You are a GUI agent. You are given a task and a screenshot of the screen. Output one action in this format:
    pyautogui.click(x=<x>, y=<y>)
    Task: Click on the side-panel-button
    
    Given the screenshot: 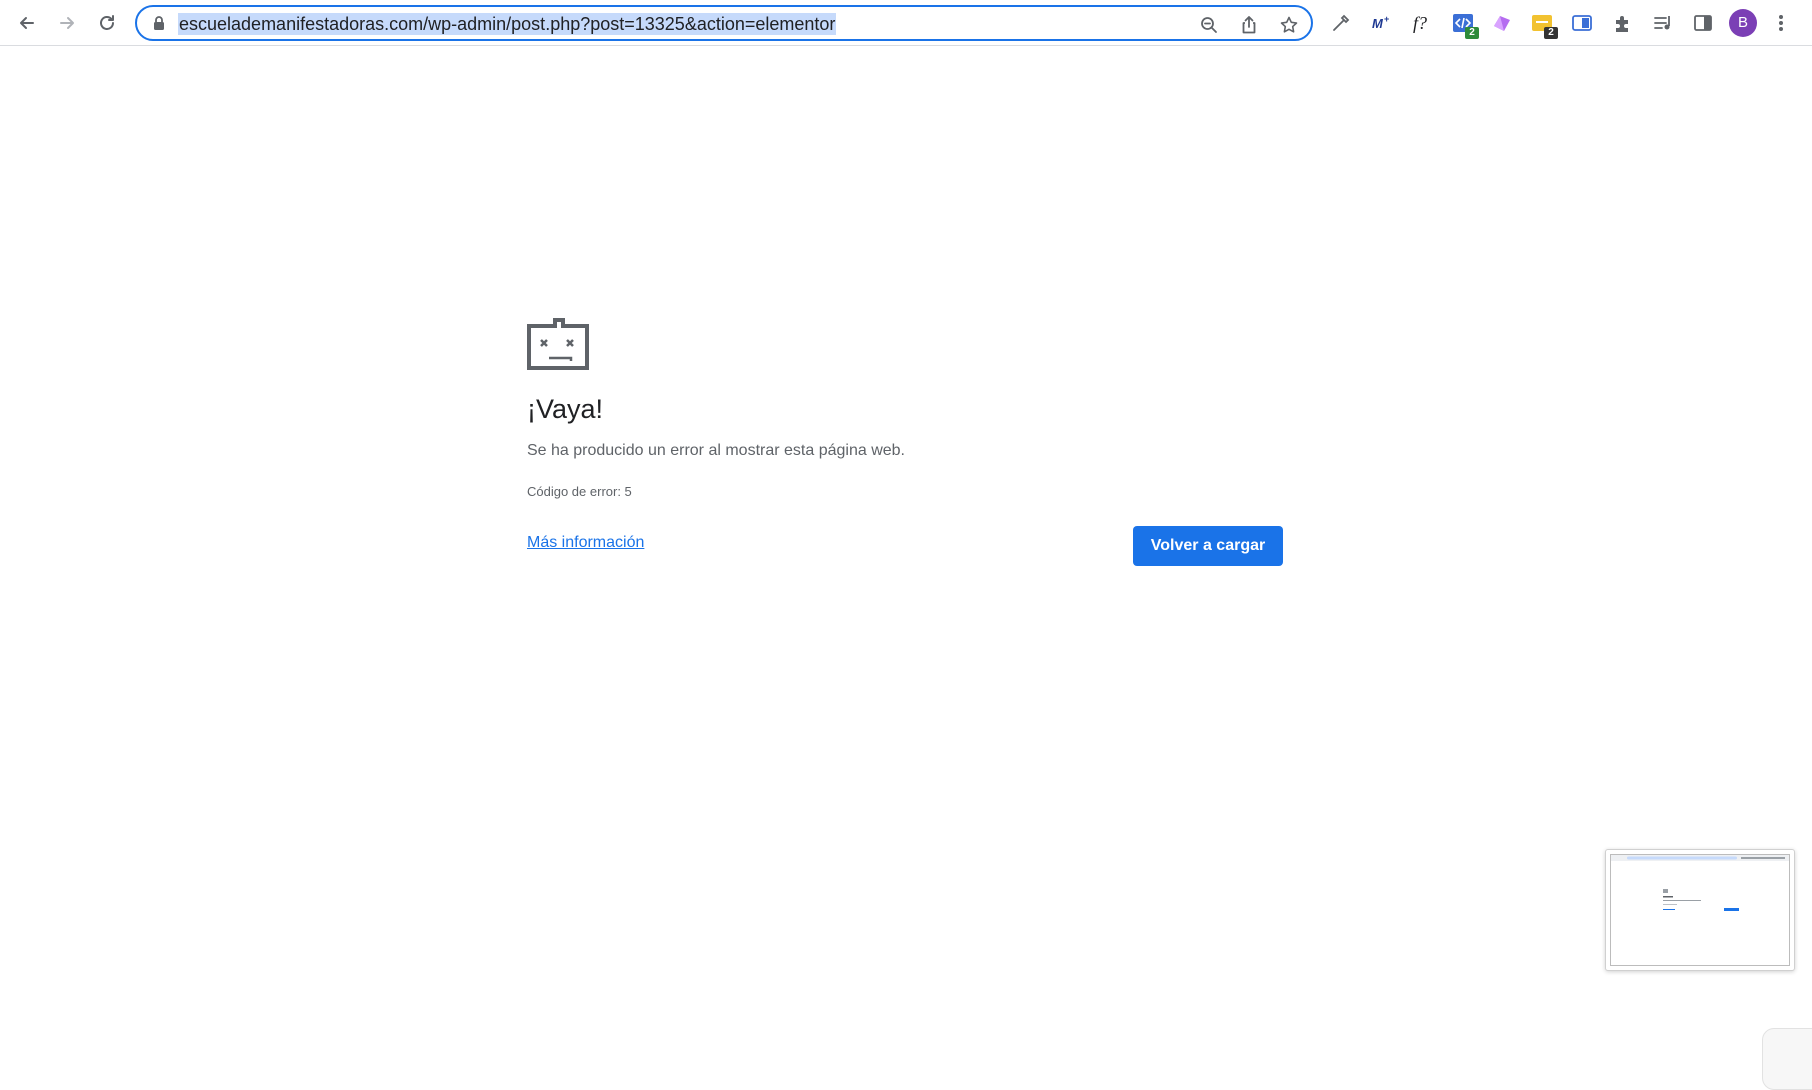 What is the action you would take?
    pyautogui.click(x=1703, y=23)
    